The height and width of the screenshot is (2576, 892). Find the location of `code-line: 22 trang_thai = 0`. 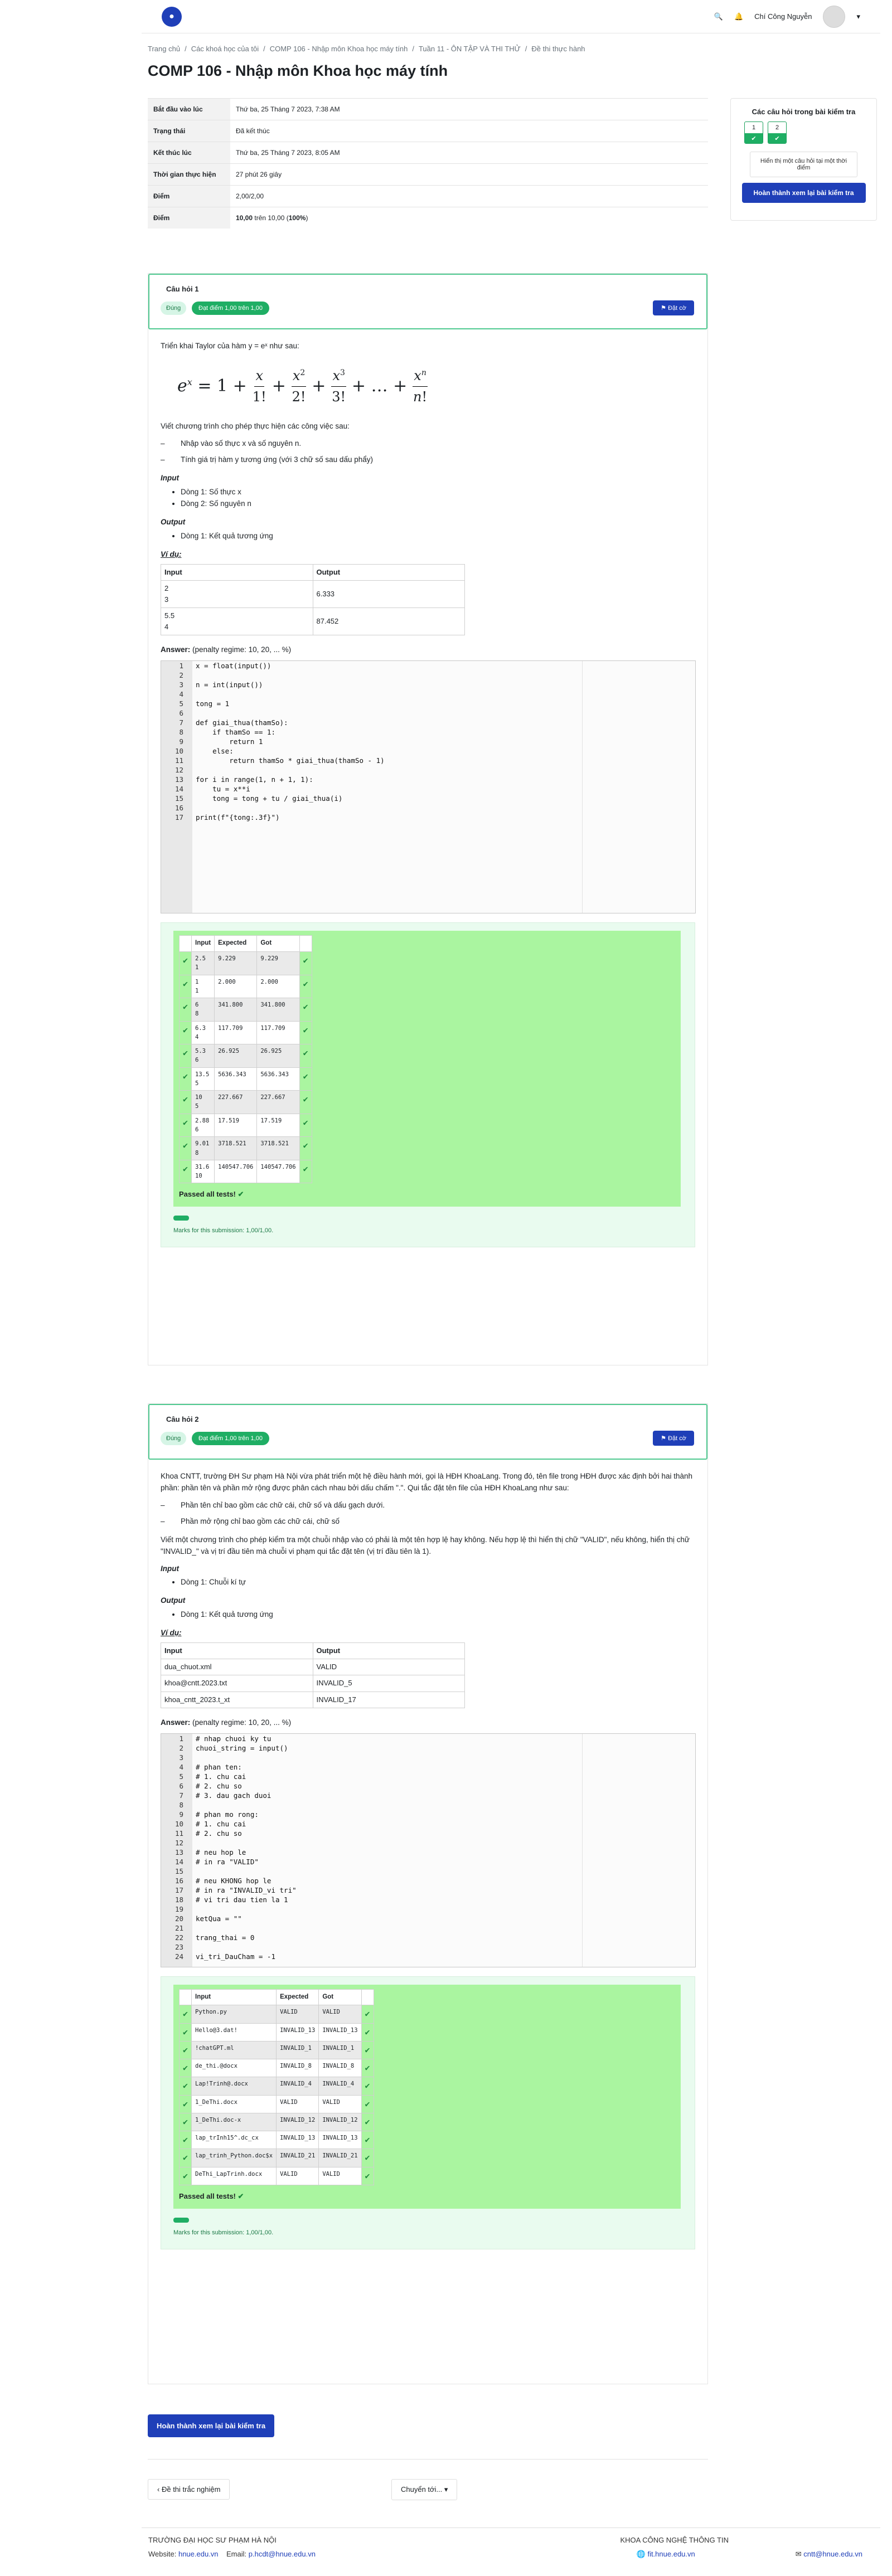

code-line: 22 trang_thai = 0 is located at coordinates (428, 1937).